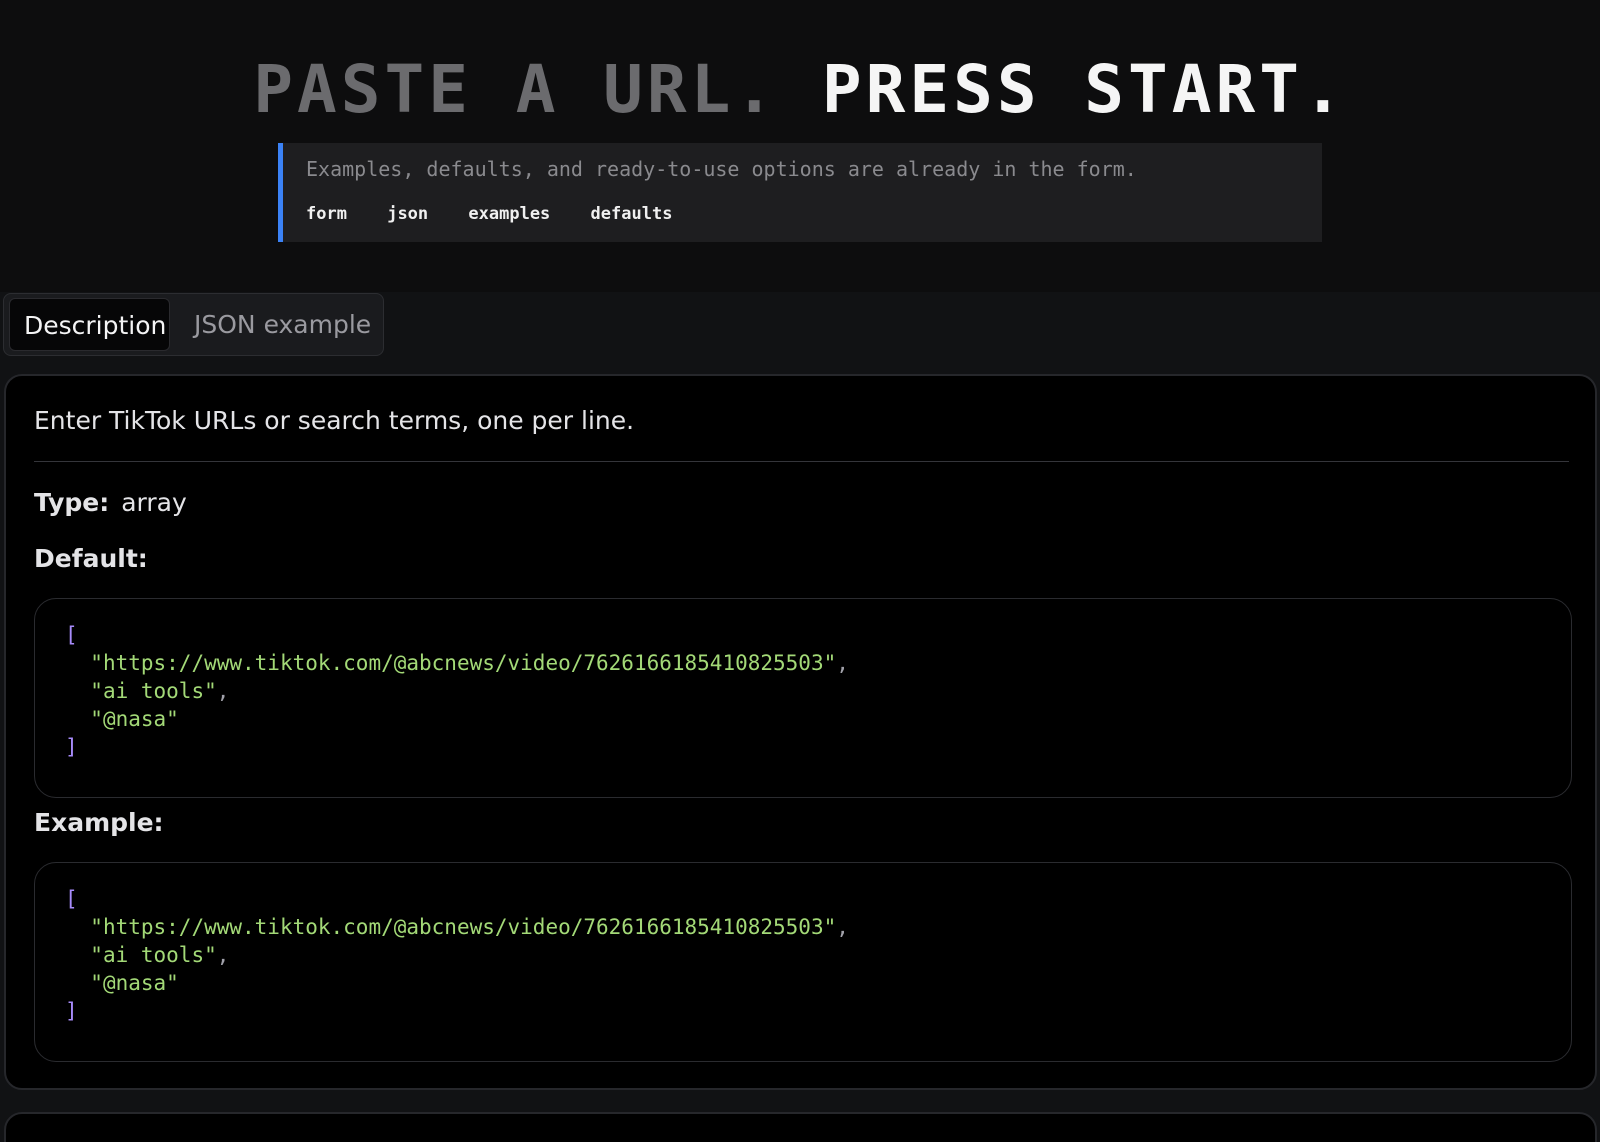  What do you see at coordinates (91, 558) in the screenshot?
I see `default-label: Default:` at bounding box center [91, 558].